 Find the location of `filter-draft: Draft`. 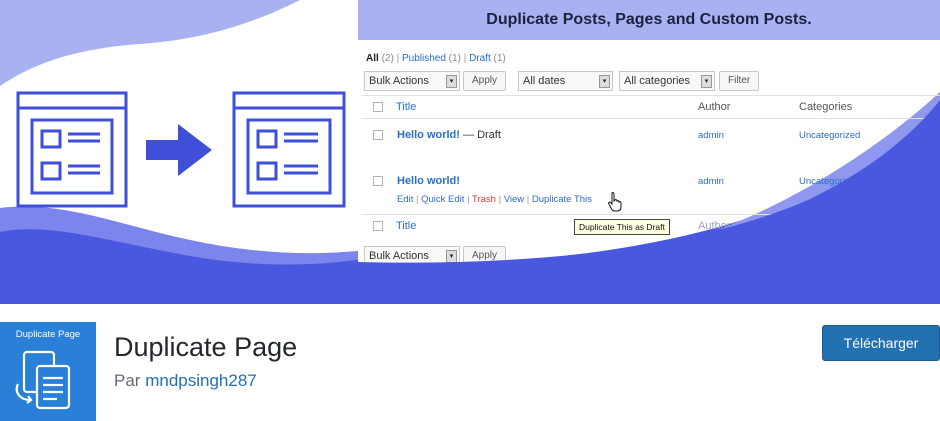

filter-draft: Draft is located at coordinates (480, 58).